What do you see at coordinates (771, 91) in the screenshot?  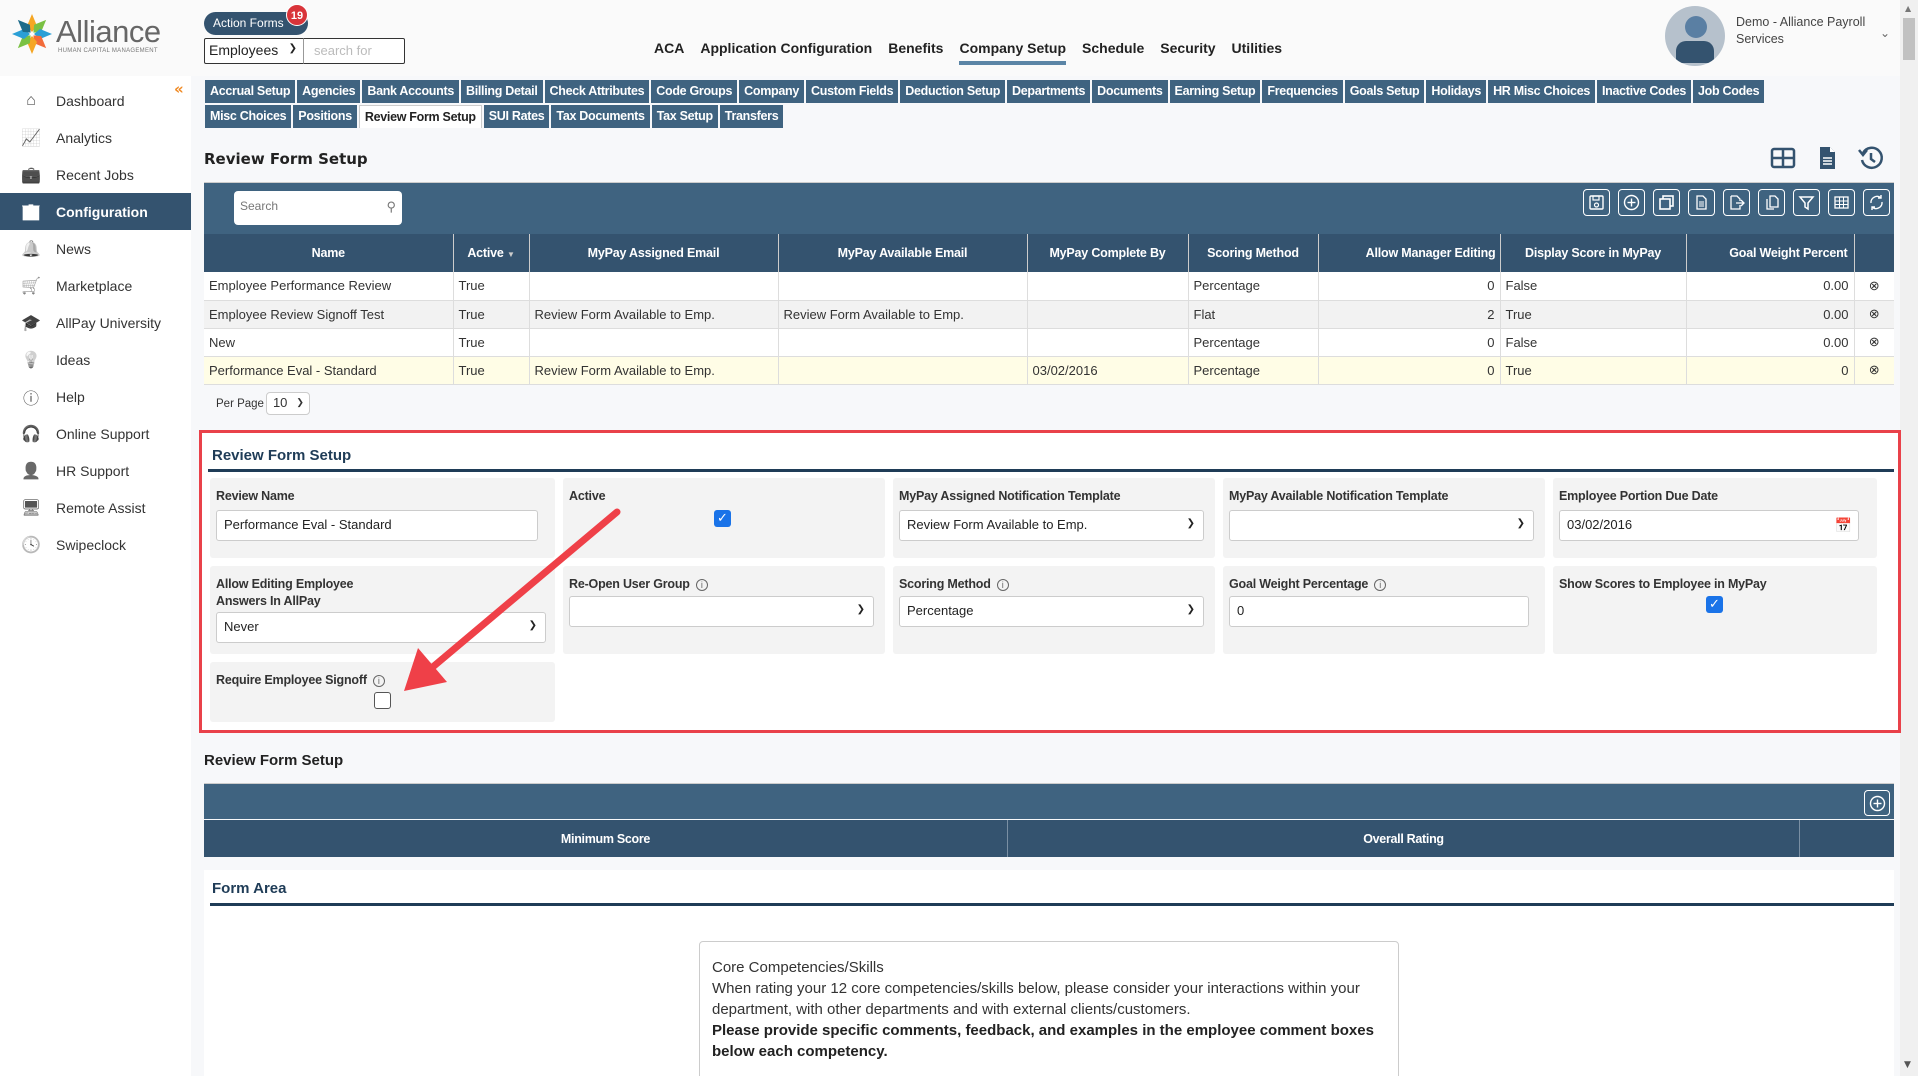 I see `tab-company: Company` at bounding box center [771, 91].